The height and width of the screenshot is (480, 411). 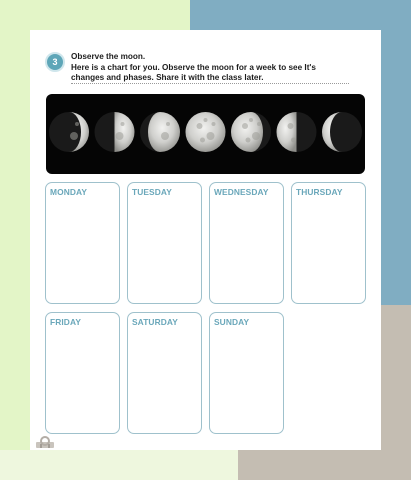 What do you see at coordinates (66, 322) in the screenshot?
I see `day-label-friday: FRIDAY` at bounding box center [66, 322].